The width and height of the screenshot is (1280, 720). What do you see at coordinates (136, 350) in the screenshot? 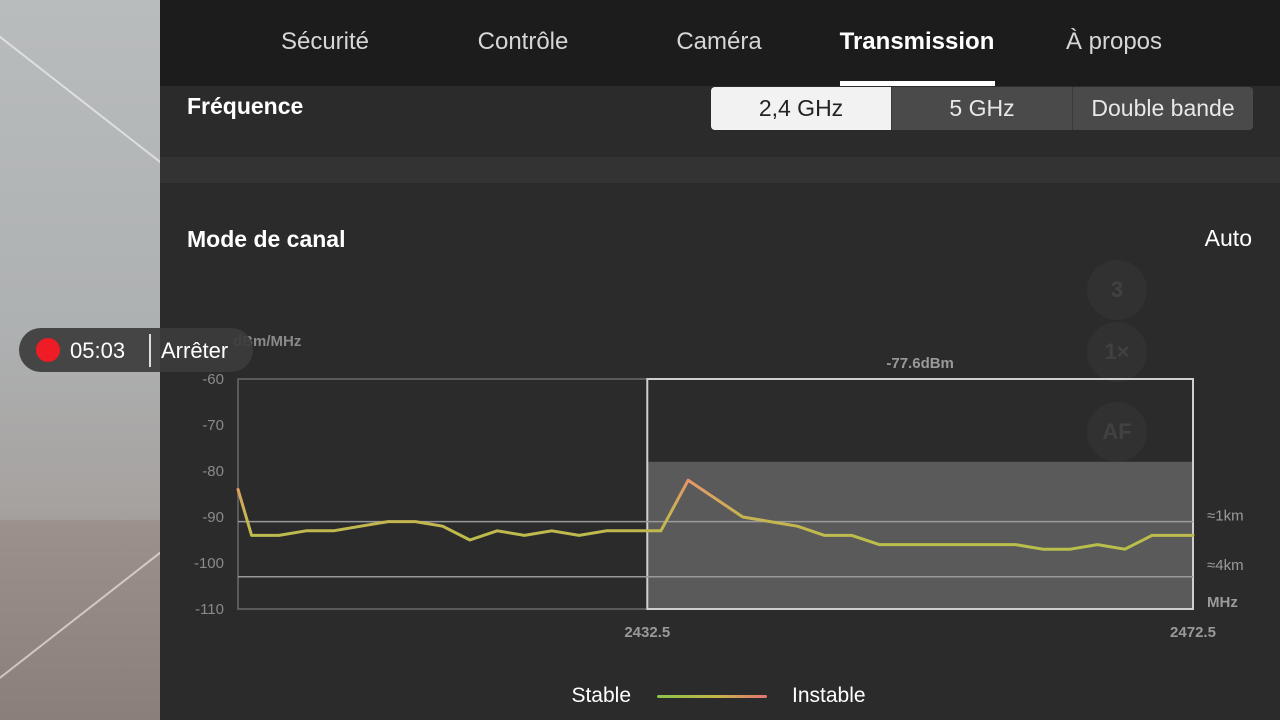
I see `recording-indicator: 05:03 Arrêter` at bounding box center [136, 350].